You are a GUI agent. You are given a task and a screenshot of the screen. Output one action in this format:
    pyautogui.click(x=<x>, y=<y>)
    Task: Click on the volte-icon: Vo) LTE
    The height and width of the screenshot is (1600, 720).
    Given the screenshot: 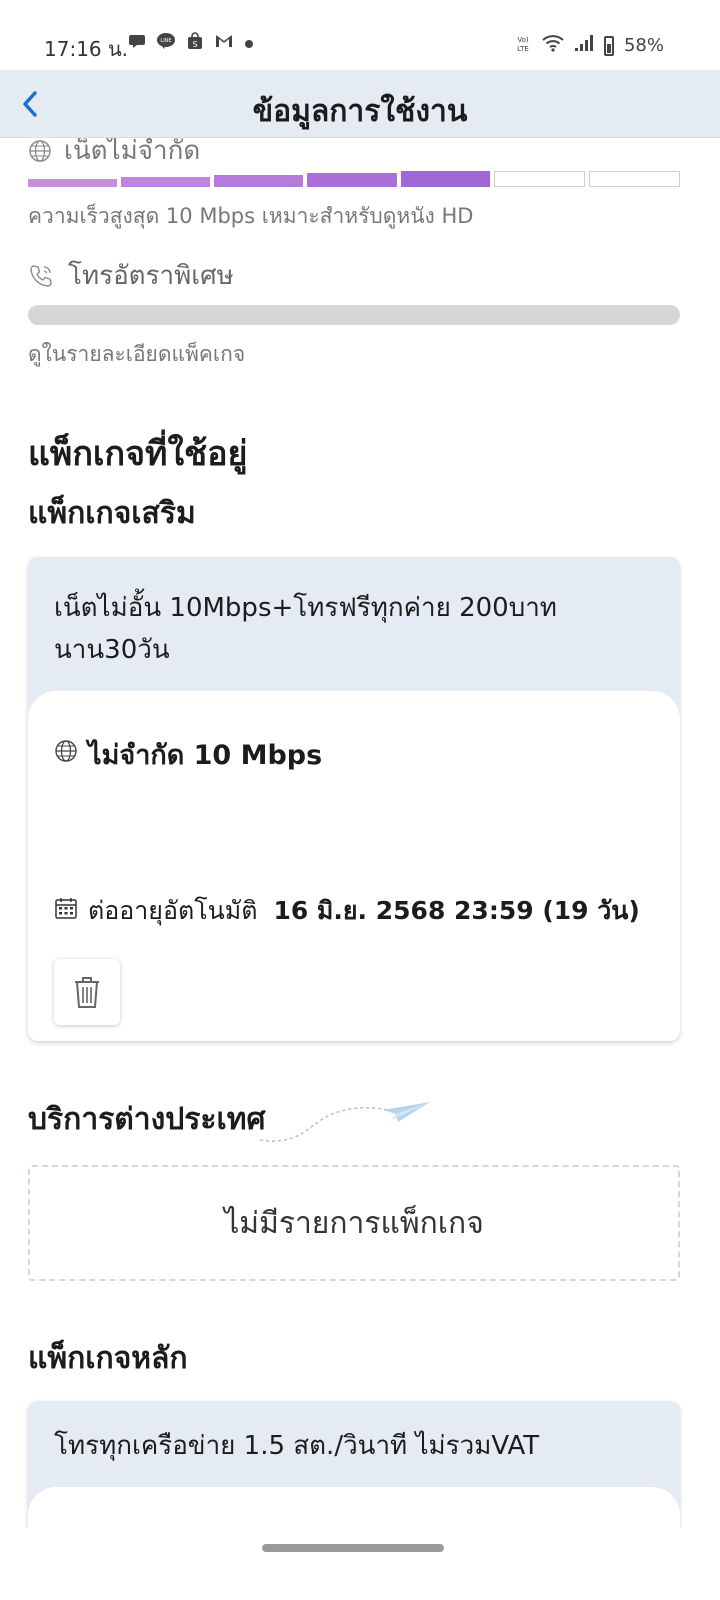 What is the action you would take?
    pyautogui.click(x=523, y=45)
    